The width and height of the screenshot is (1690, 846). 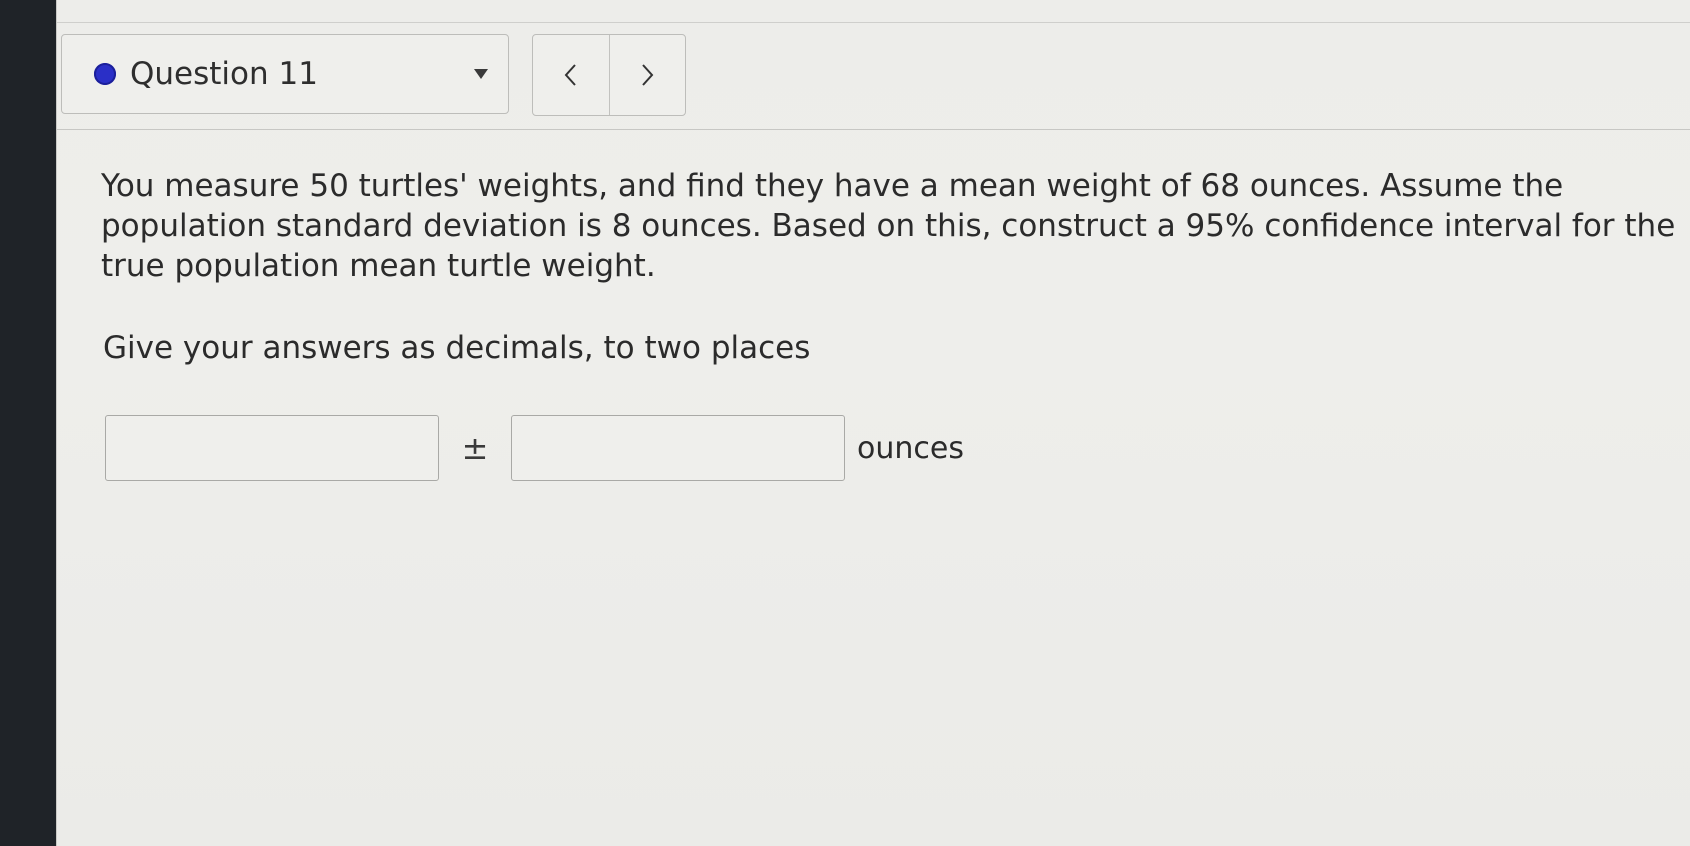 What do you see at coordinates (678, 448) in the screenshot?
I see `margin-of-error-input` at bounding box center [678, 448].